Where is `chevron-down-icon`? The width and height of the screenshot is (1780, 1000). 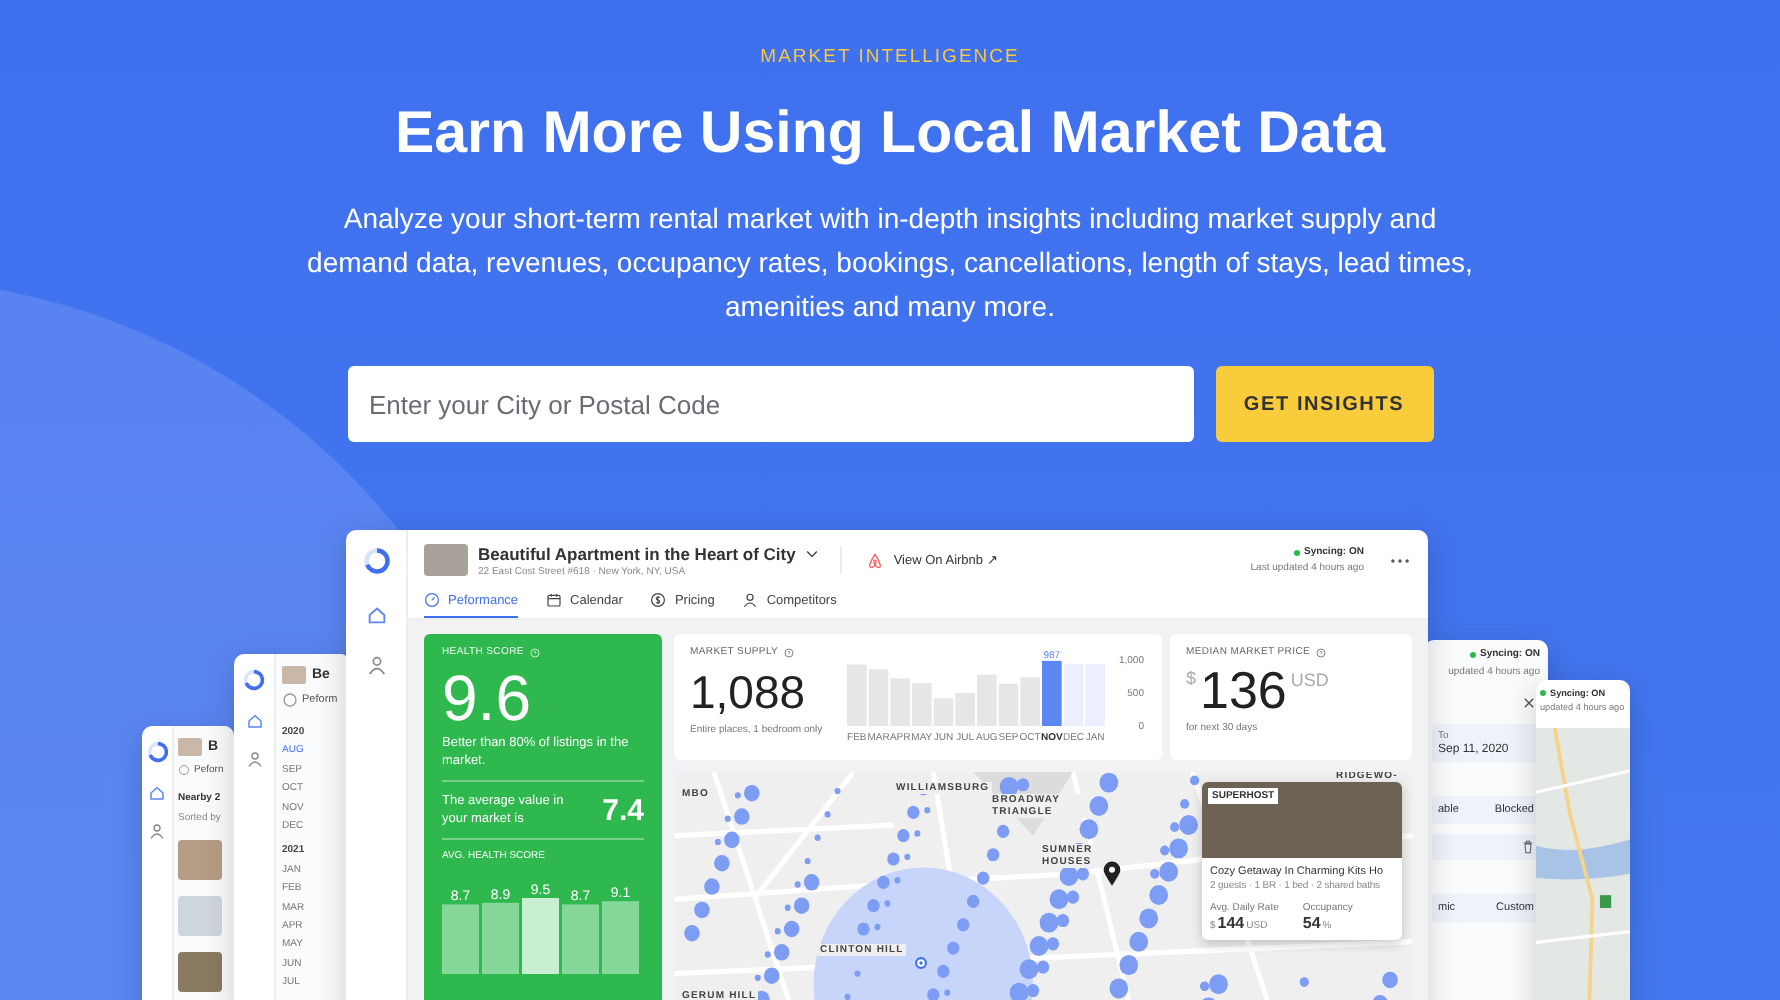 chevron-down-icon is located at coordinates (811, 553).